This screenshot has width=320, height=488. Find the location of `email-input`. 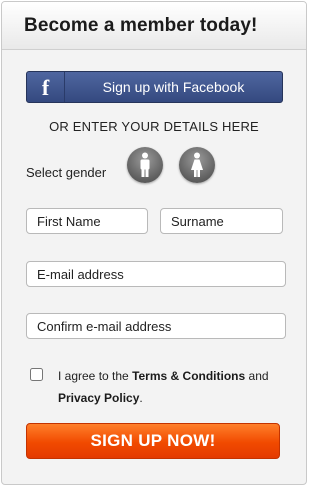

email-input is located at coordinates (156, 274).